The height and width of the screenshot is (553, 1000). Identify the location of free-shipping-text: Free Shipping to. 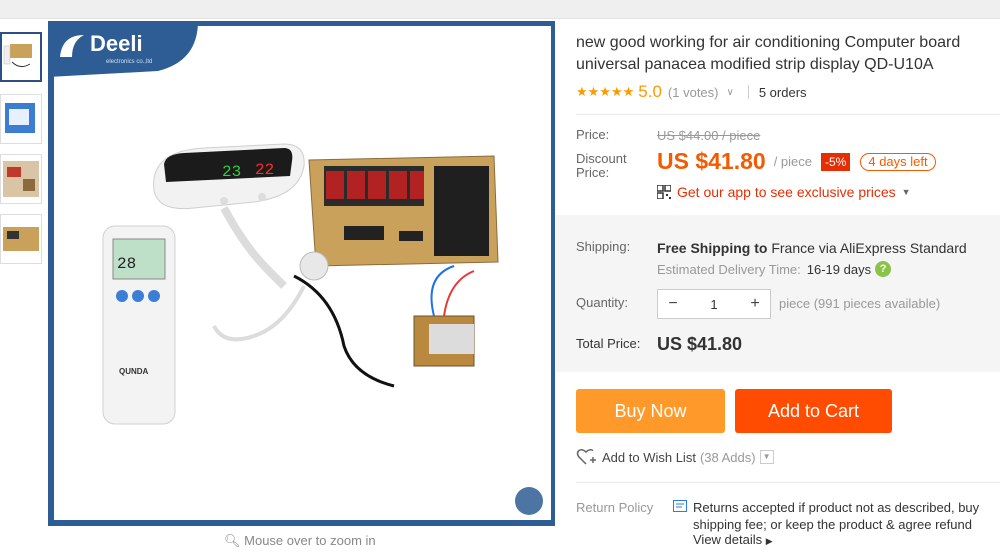
(712, 248).